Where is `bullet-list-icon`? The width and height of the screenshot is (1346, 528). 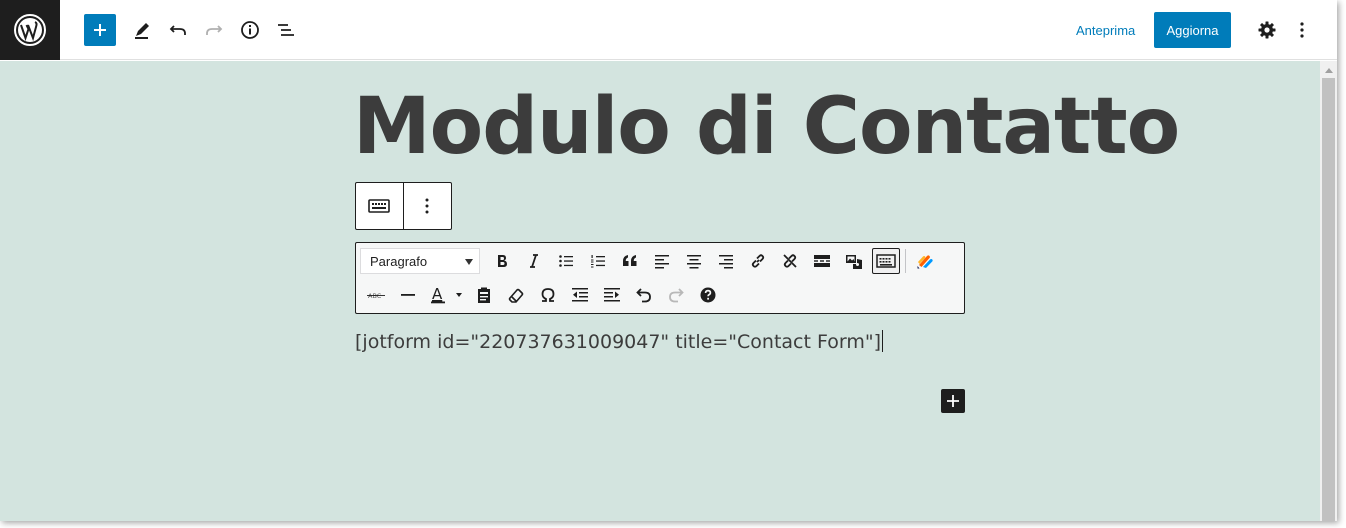
bullet-list-icon is located at coordinates (566, 261).